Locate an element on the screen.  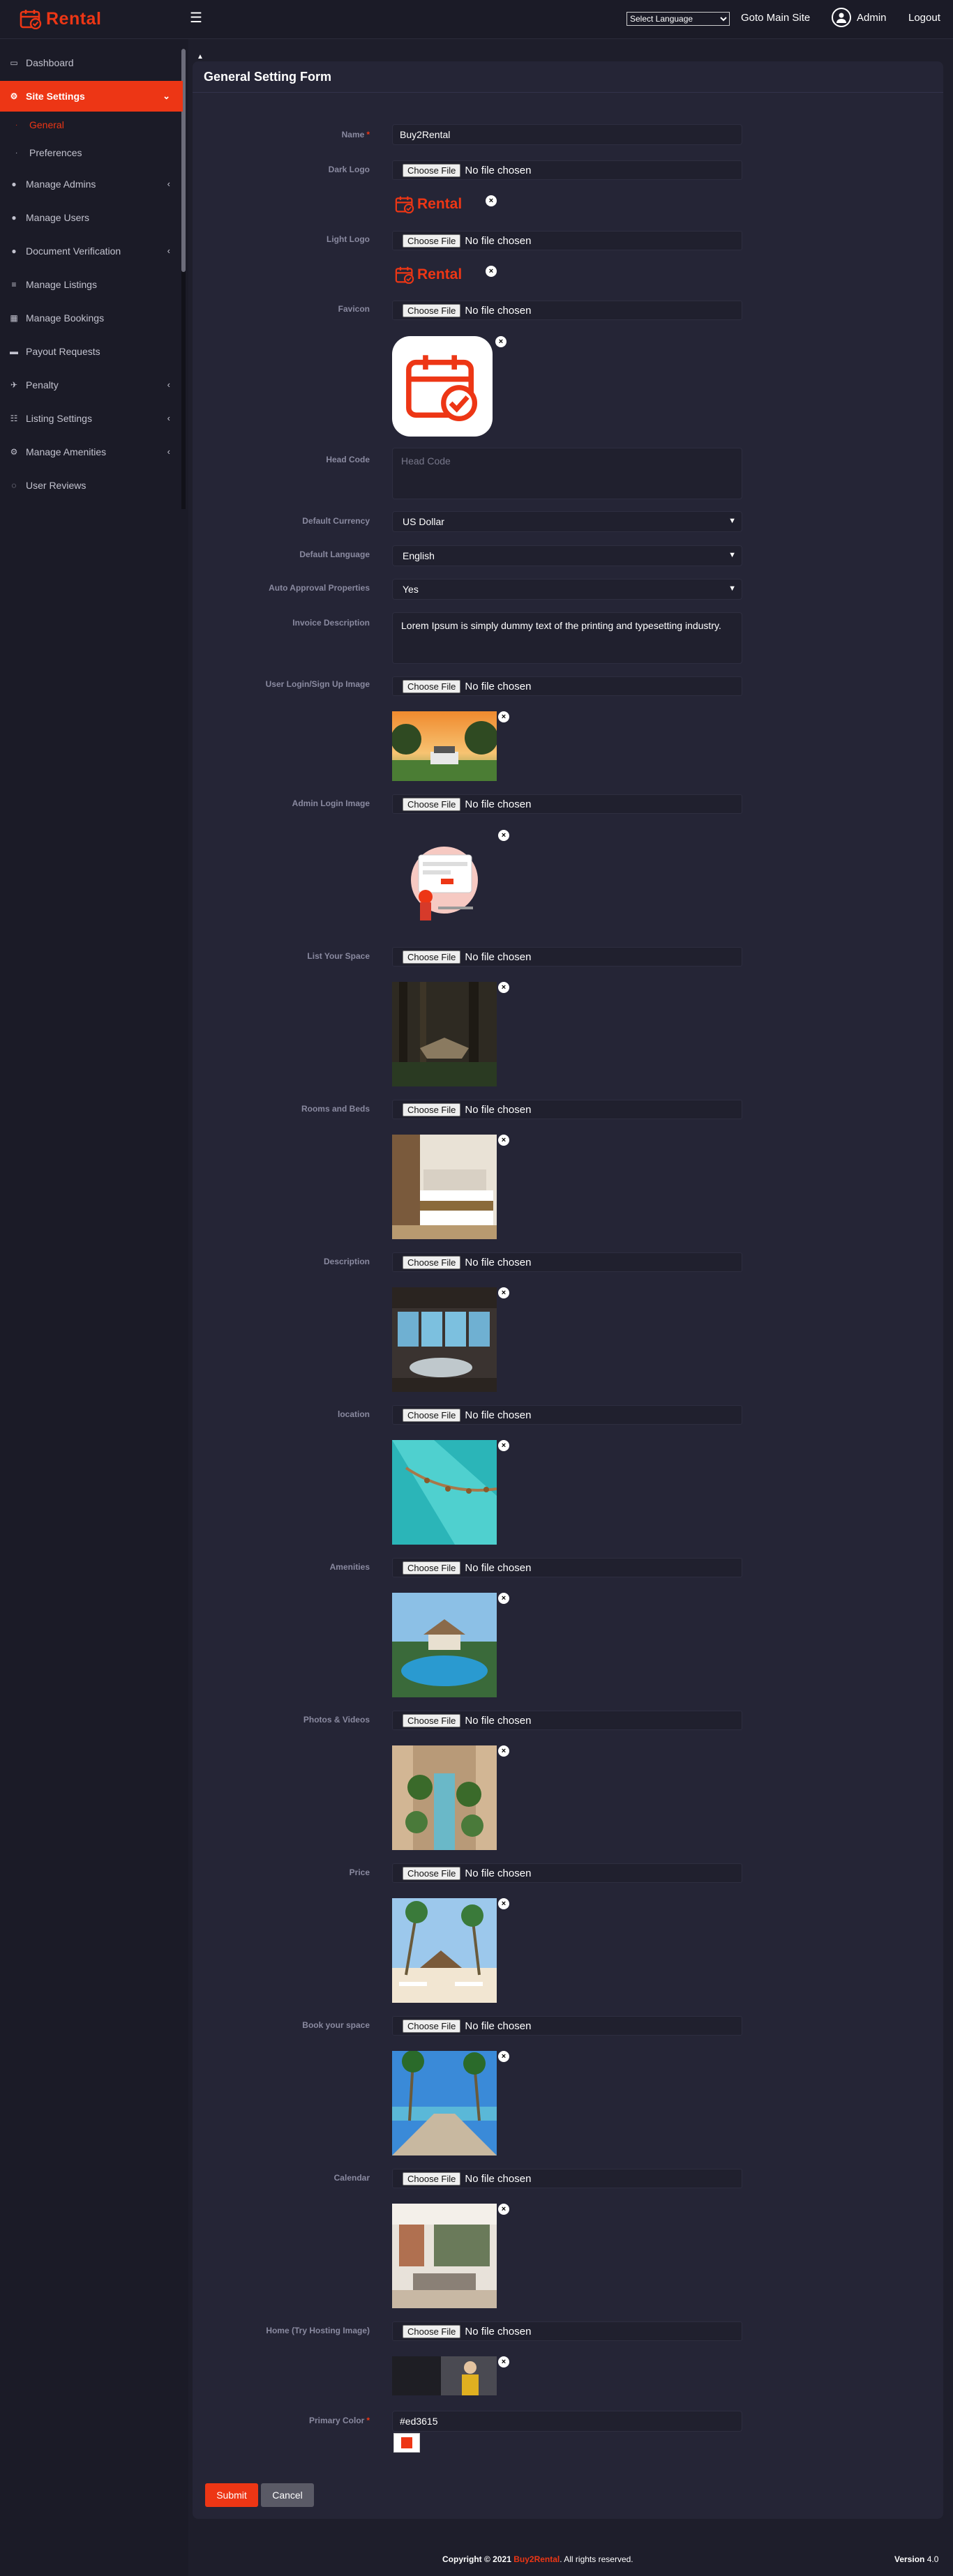
sidebar-subitem-general: · General is located at coordinates (39, 125).